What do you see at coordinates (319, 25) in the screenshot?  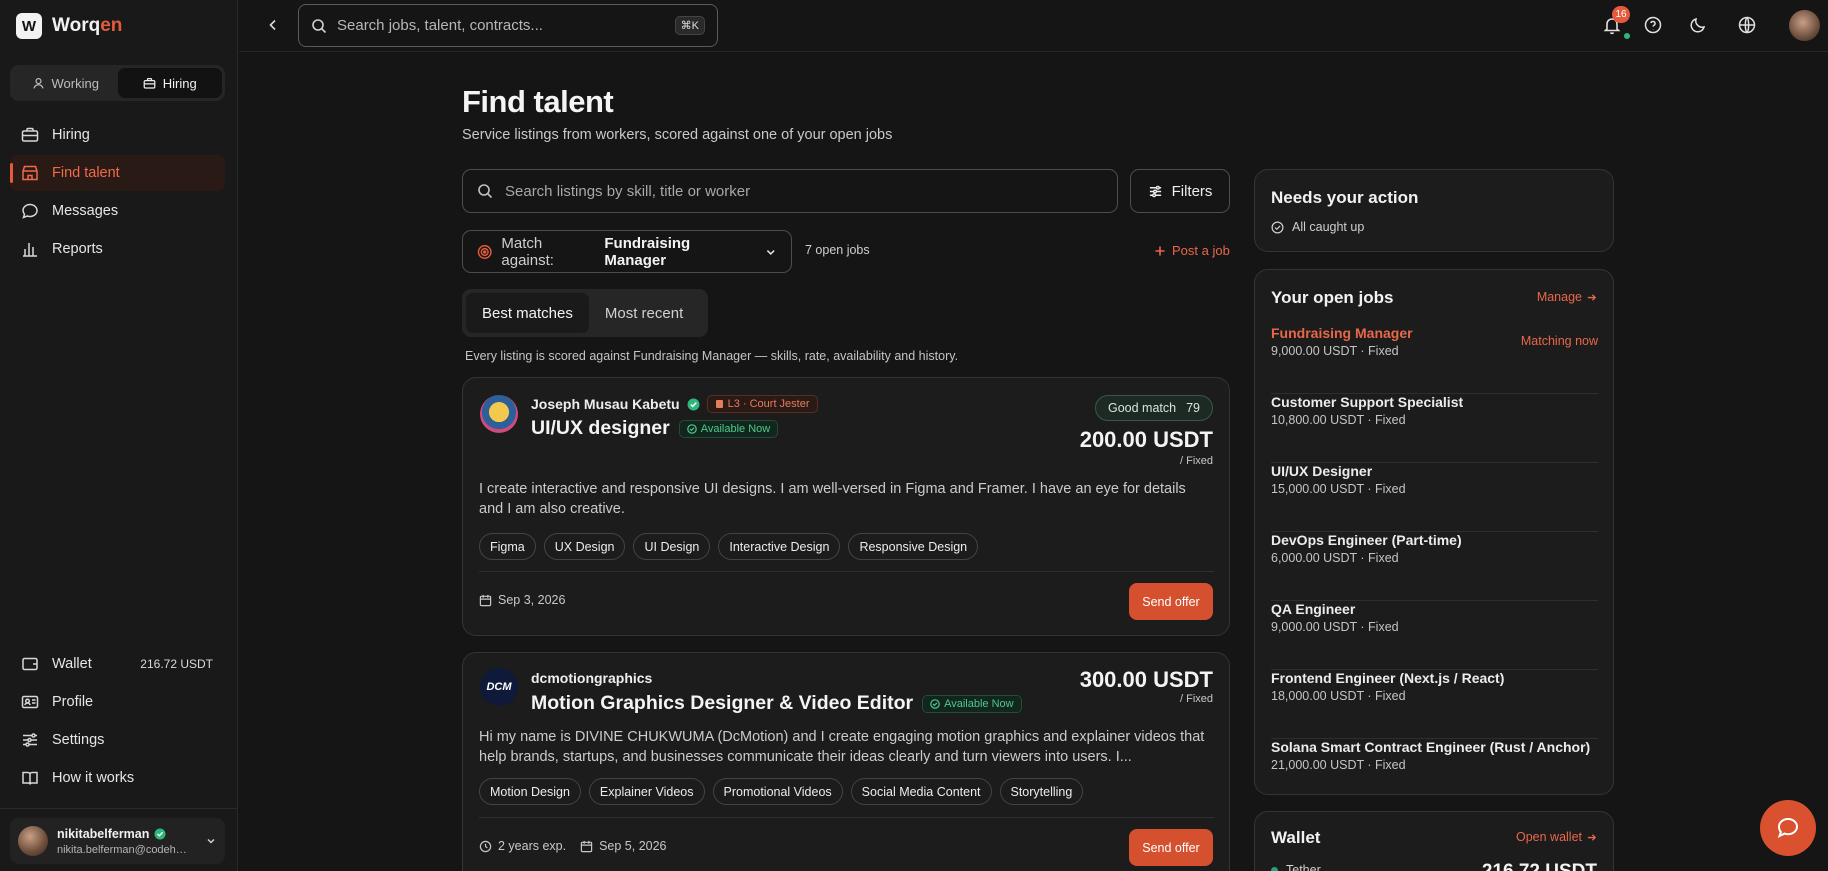 I see `search-icon` at bounding box center [319, 25].